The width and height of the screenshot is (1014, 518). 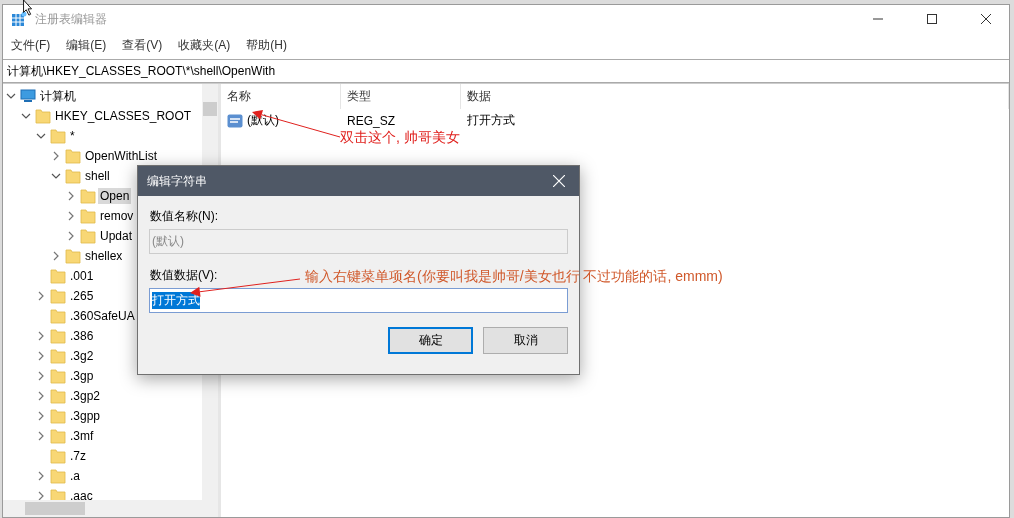 I want to click on field-label: 数值名称(N):, so click(x=184, y=216).